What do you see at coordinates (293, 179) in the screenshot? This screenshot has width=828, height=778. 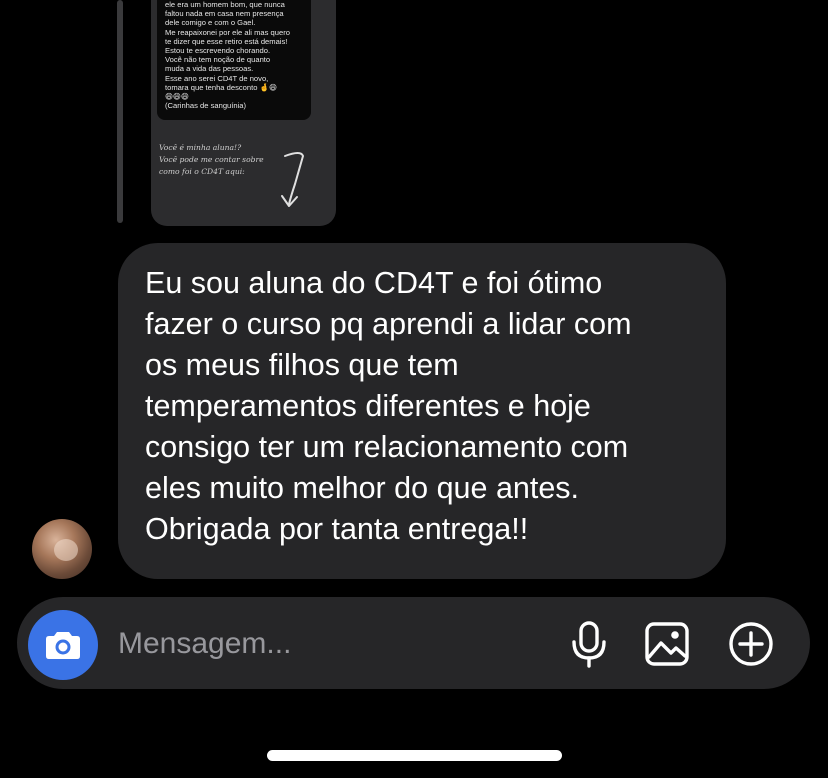 I see `curved-arrow-icon` at bounding box center [293, 179].